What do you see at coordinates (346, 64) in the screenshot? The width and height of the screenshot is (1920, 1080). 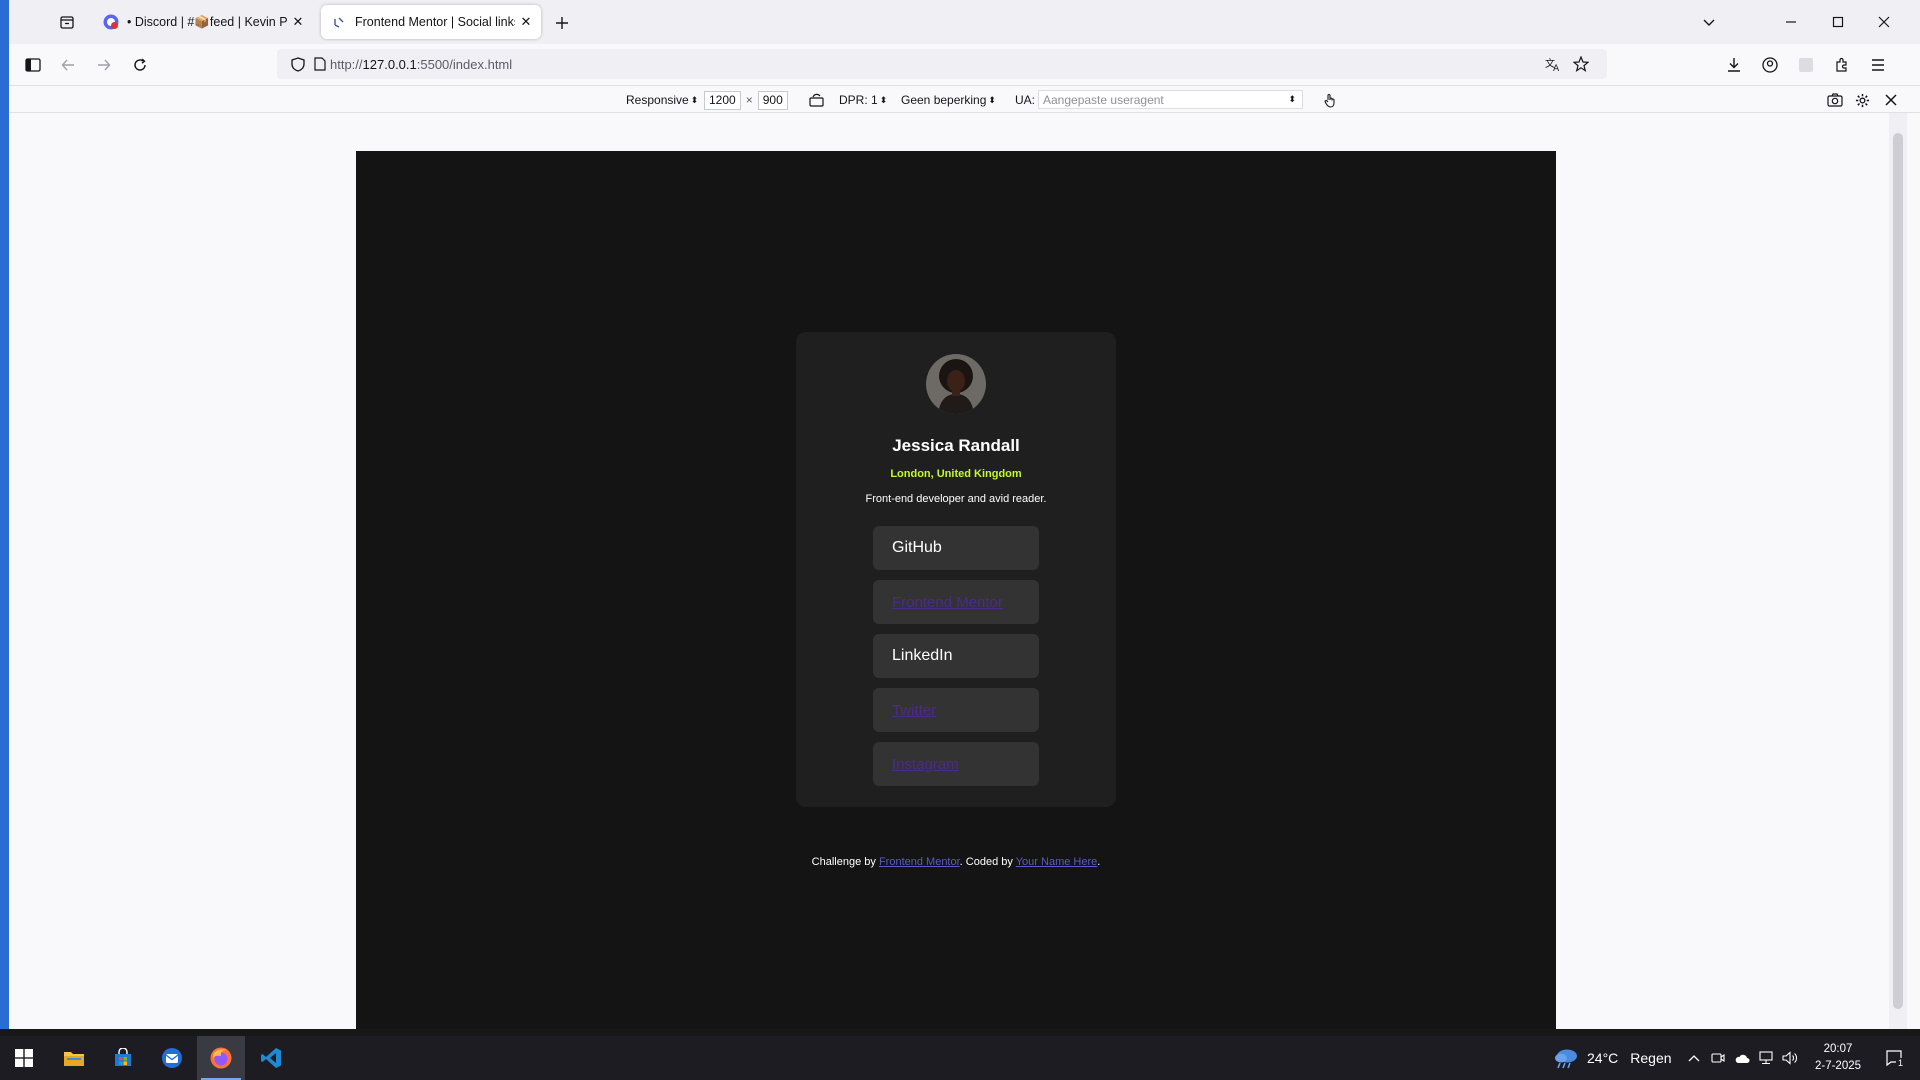 I see `url-prefix: http://` at bounding box center [346, 64].